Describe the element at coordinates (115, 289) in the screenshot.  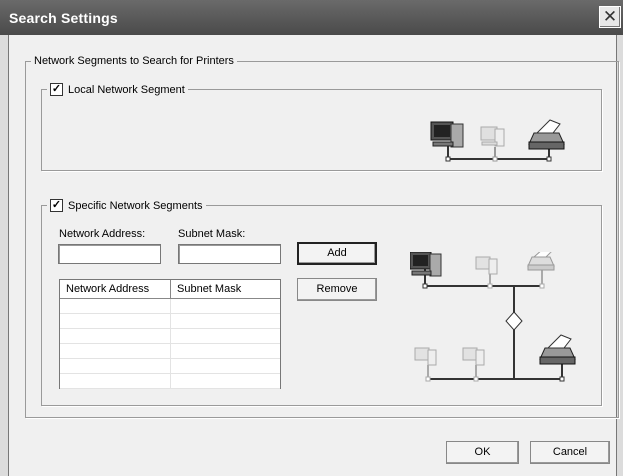
I see `column-header-network-address: Network Address` at that location.